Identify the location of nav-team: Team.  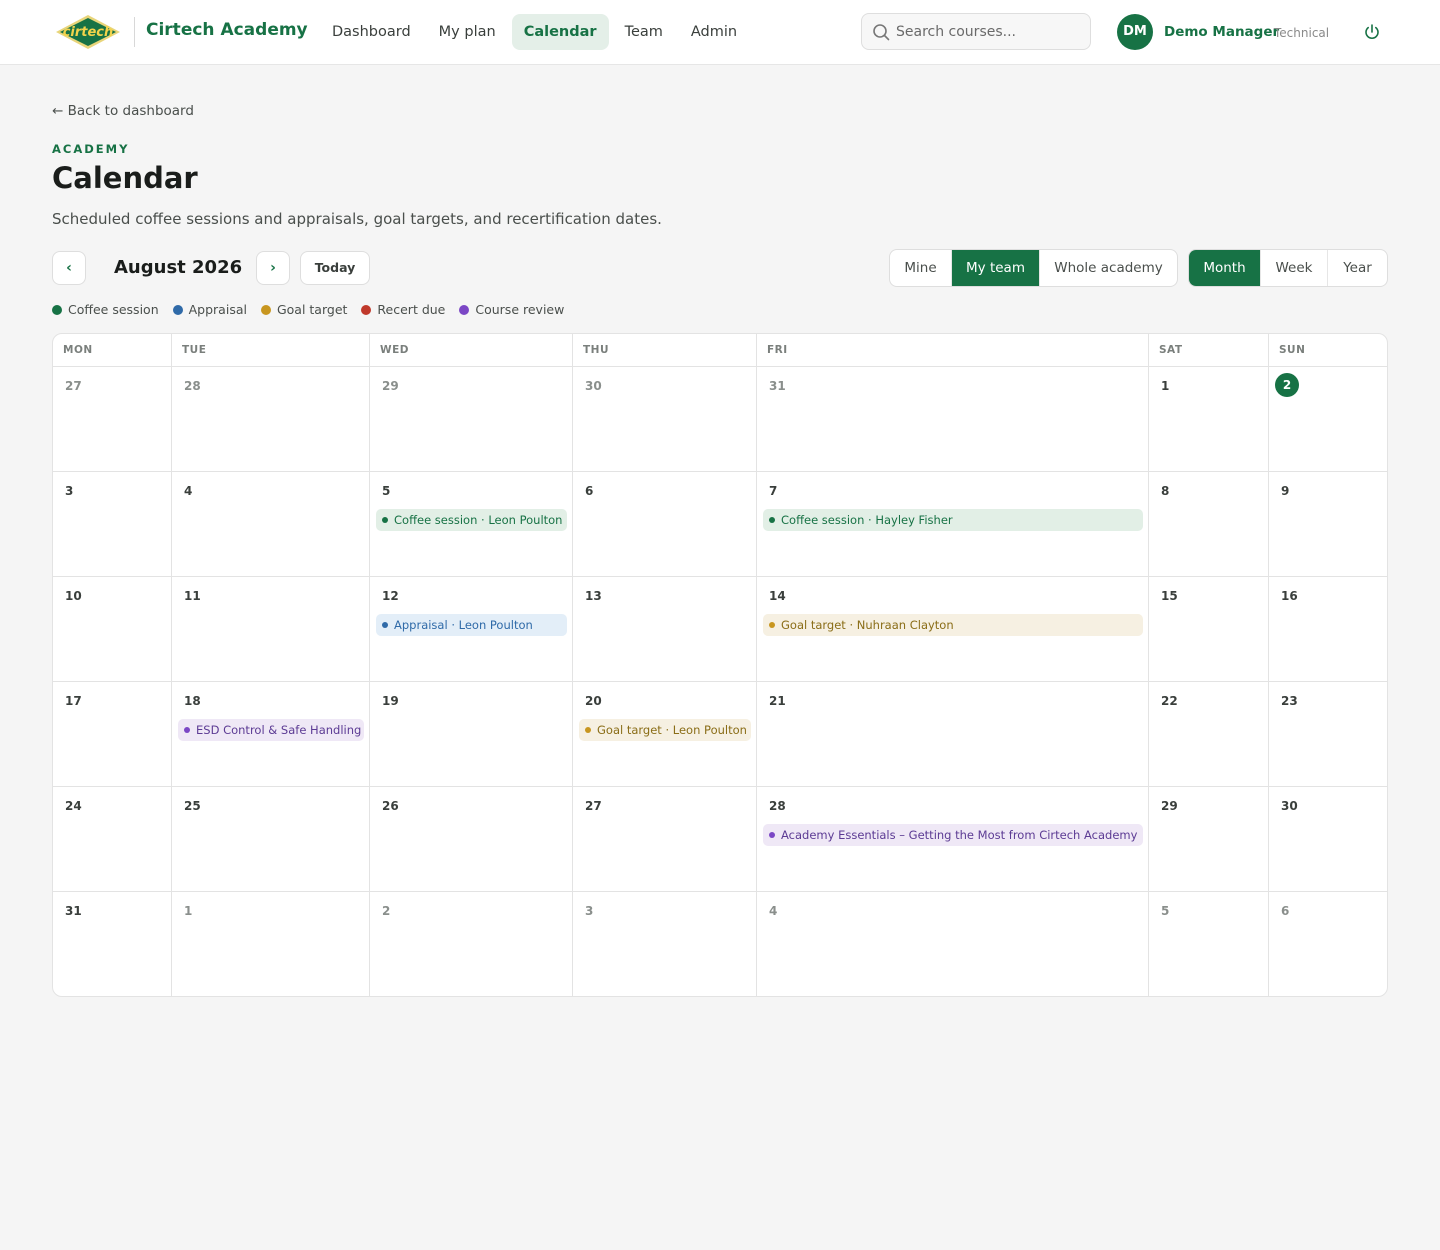
(644, 32).